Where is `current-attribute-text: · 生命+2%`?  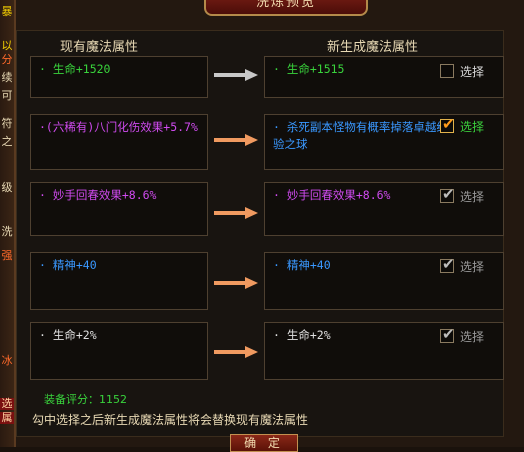
current-attribute-text: · 生命+2% is located at coordinates (68, 335).